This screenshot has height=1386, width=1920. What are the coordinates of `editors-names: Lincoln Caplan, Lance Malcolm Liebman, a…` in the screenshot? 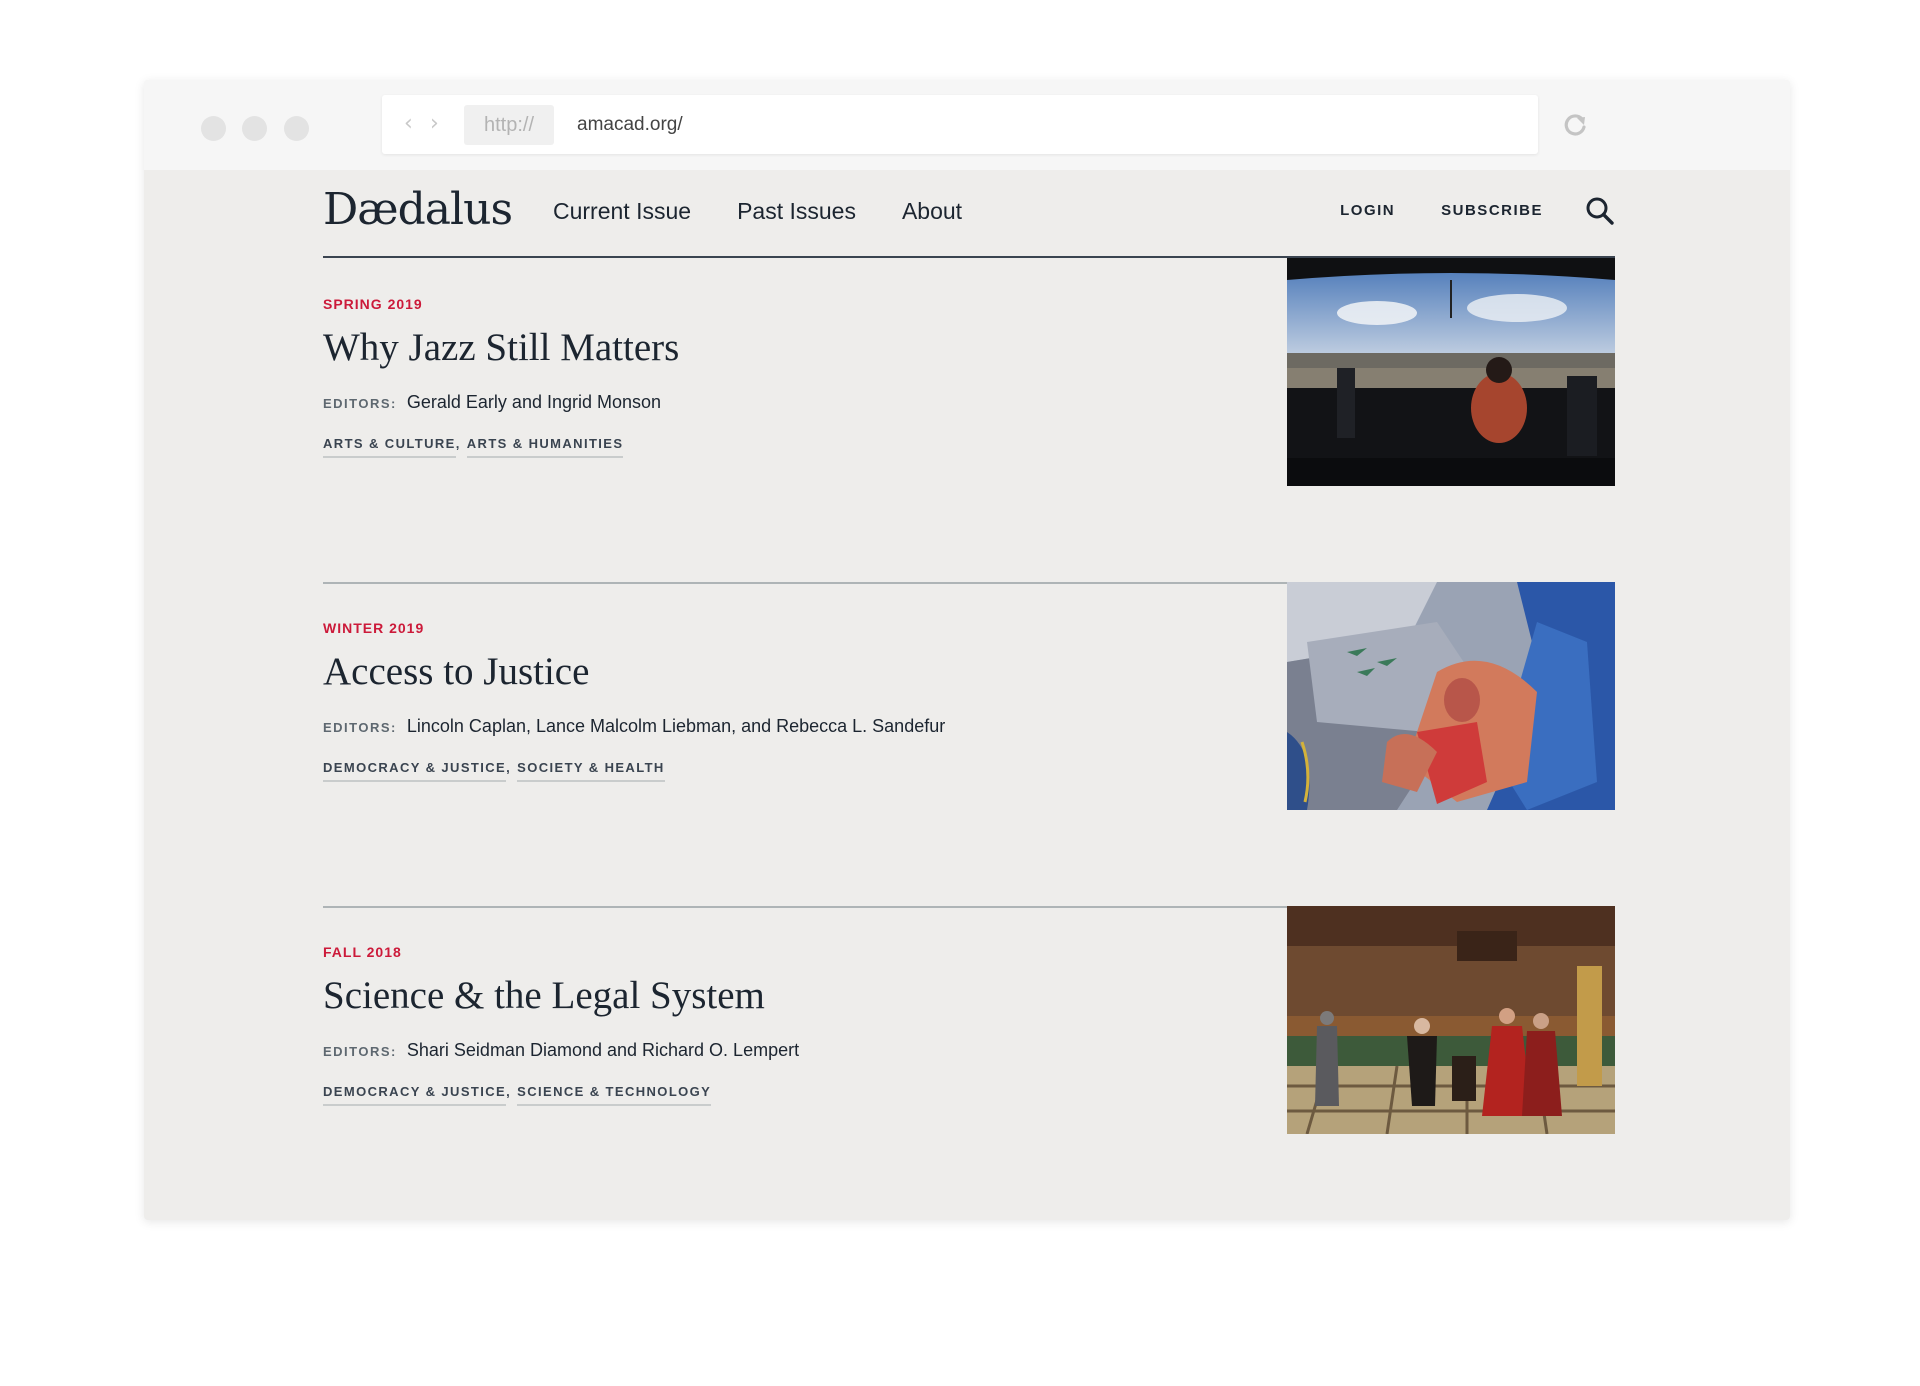 It's located at (676, 726).